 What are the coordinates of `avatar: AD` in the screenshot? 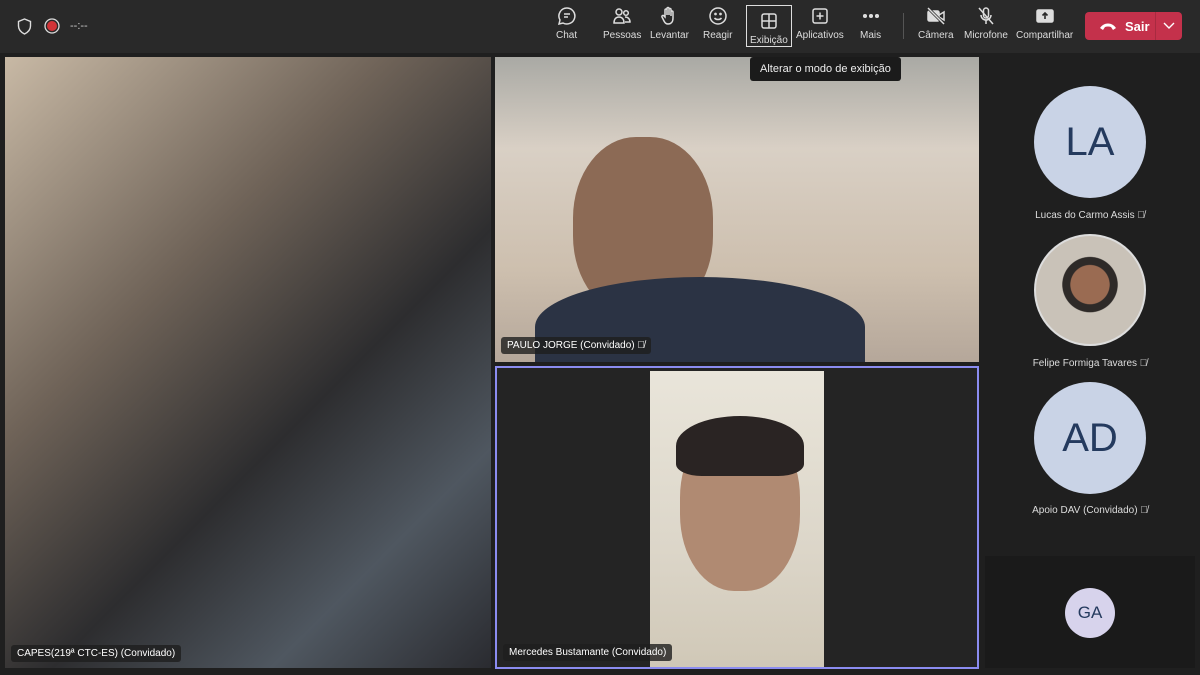 It's located at (1090, 438).